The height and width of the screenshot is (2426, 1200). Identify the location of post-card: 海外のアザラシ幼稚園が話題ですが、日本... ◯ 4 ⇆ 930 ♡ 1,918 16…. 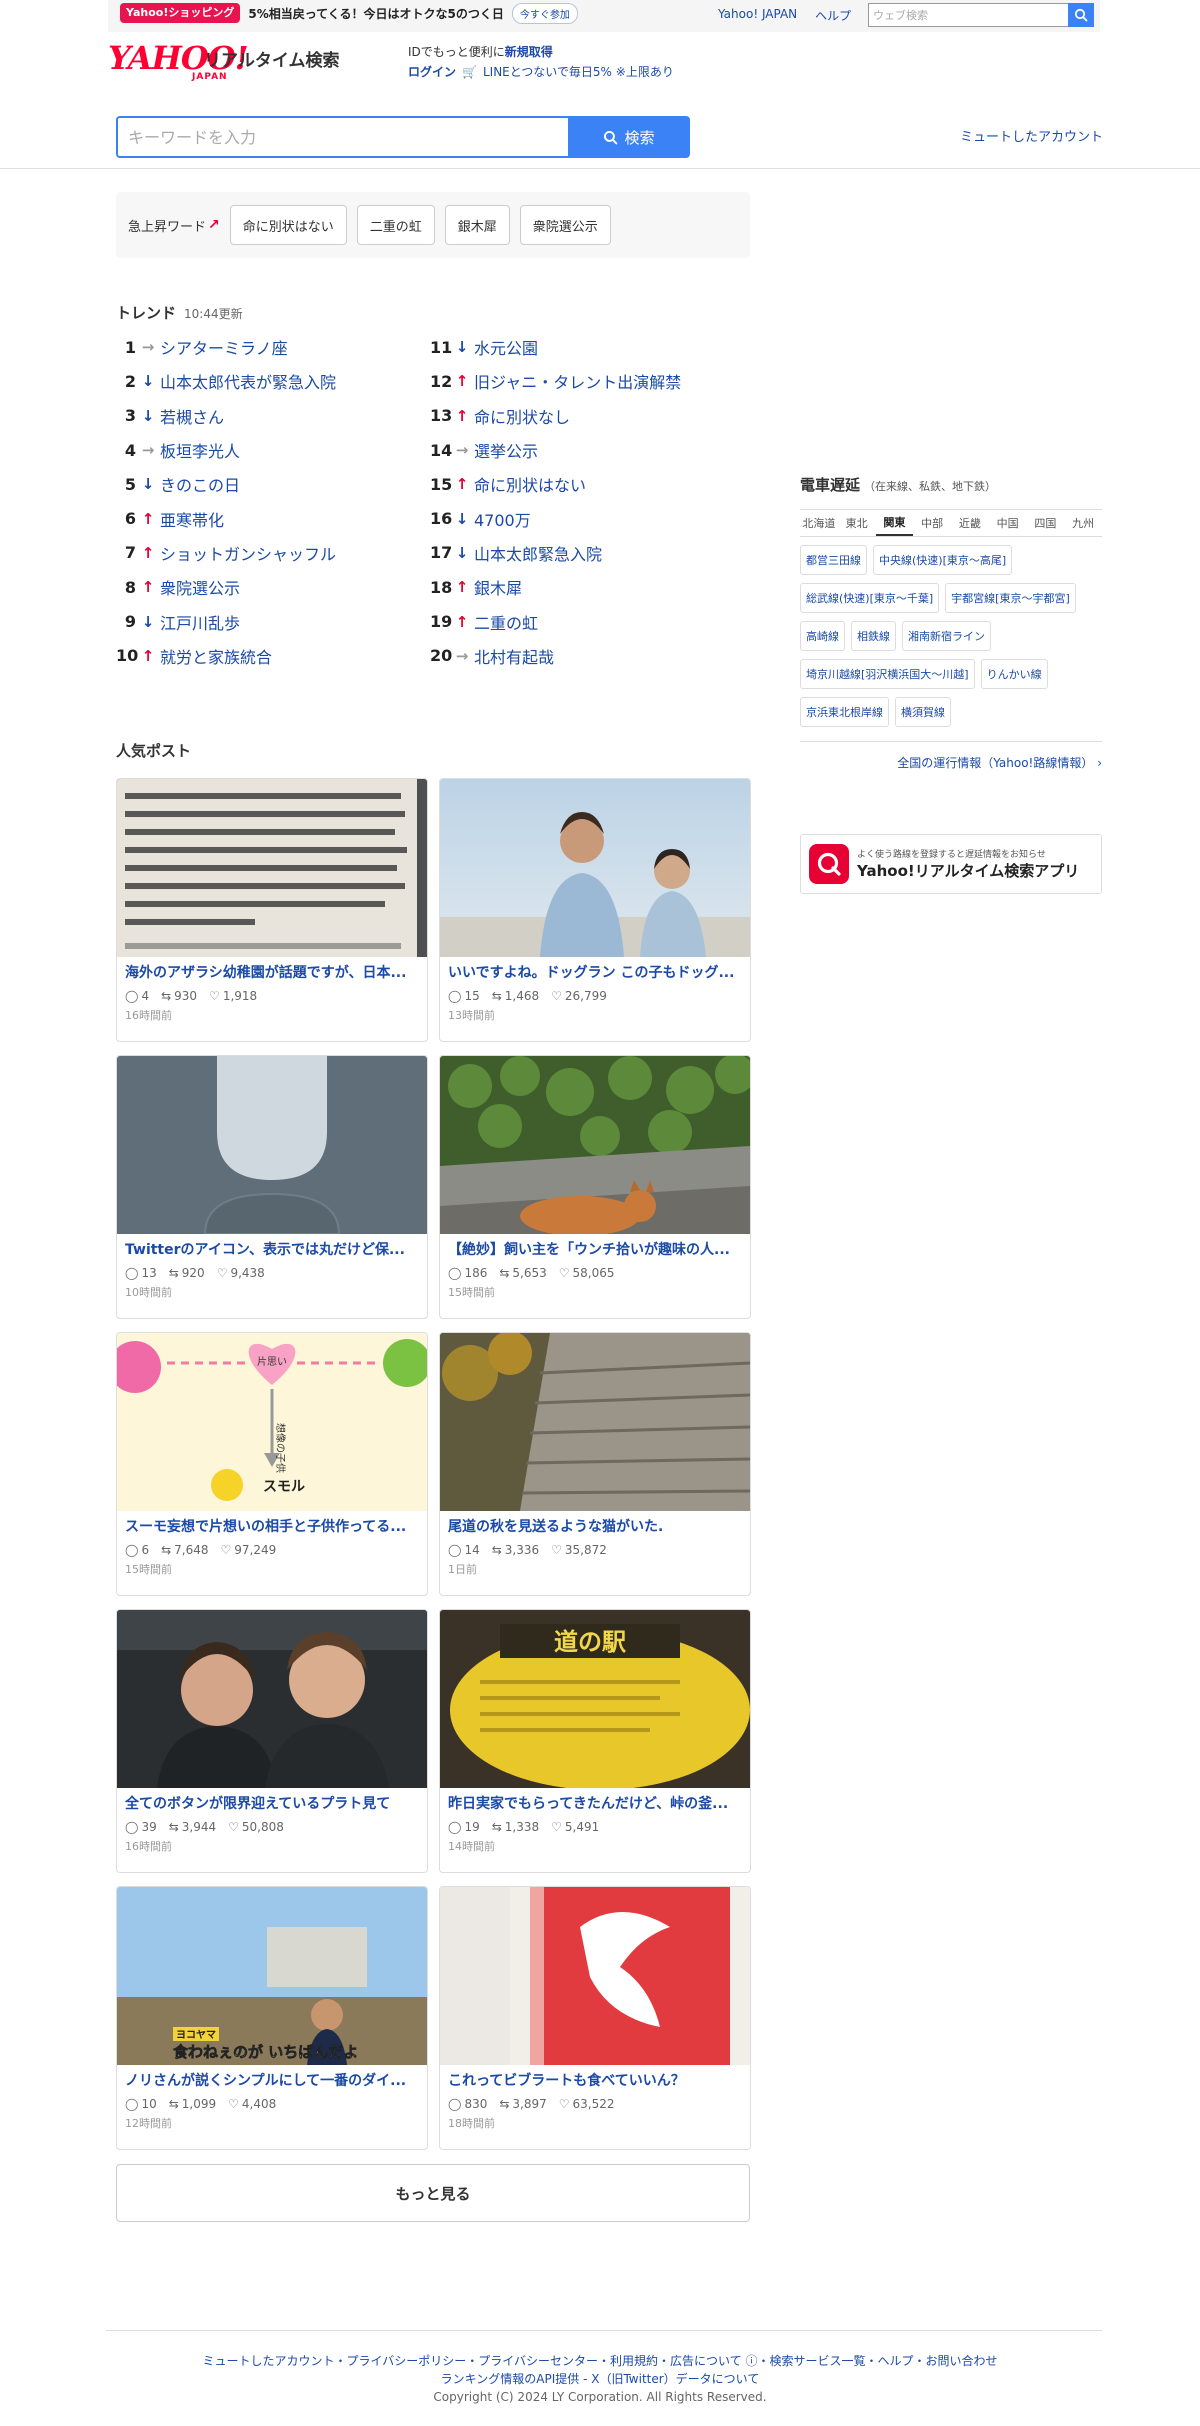
(272, 910).